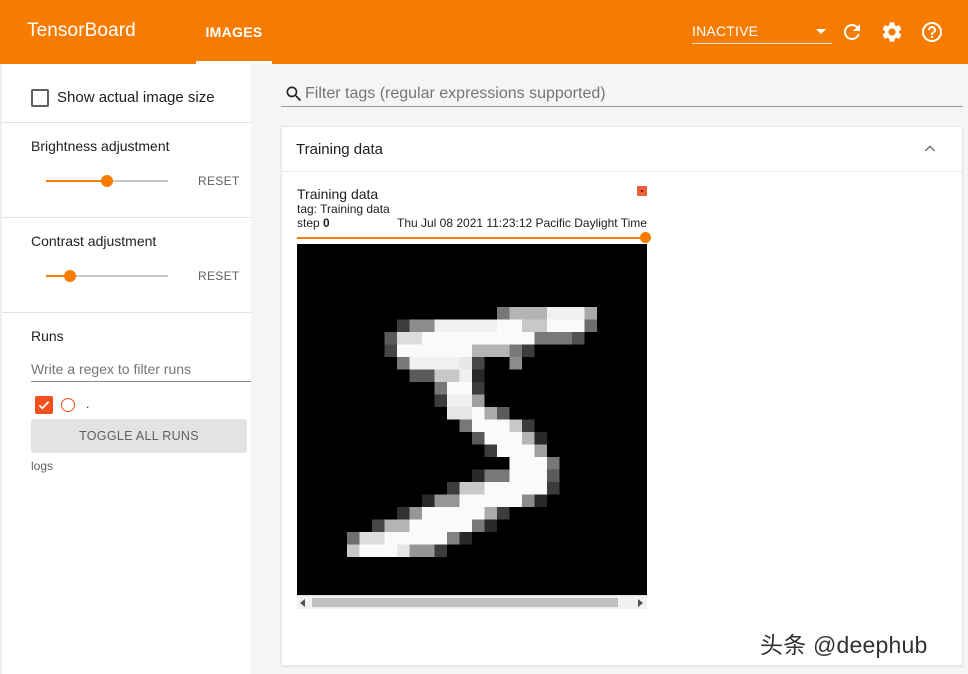 This screenshot has height=674, width=968. What do you see at coordinates (88, 404) in the screenshot?
I see `run-name: .` at bounding box center [88, 404].